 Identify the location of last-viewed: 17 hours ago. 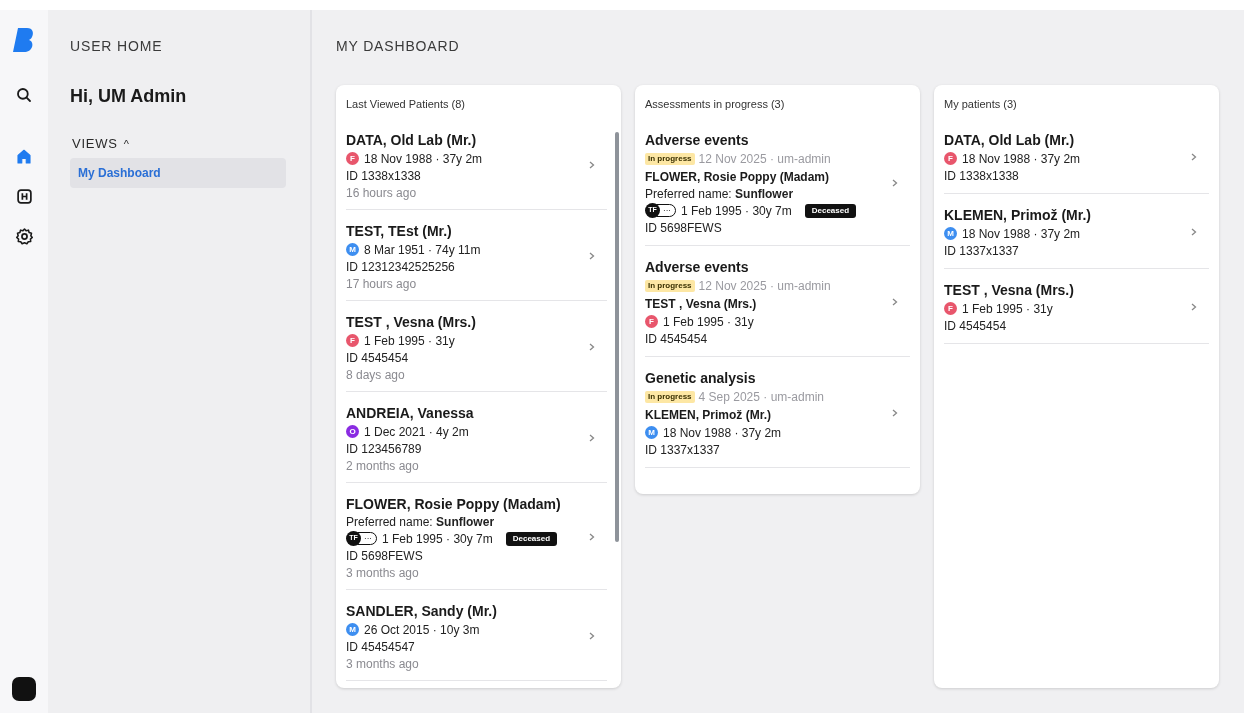
(381, 283).